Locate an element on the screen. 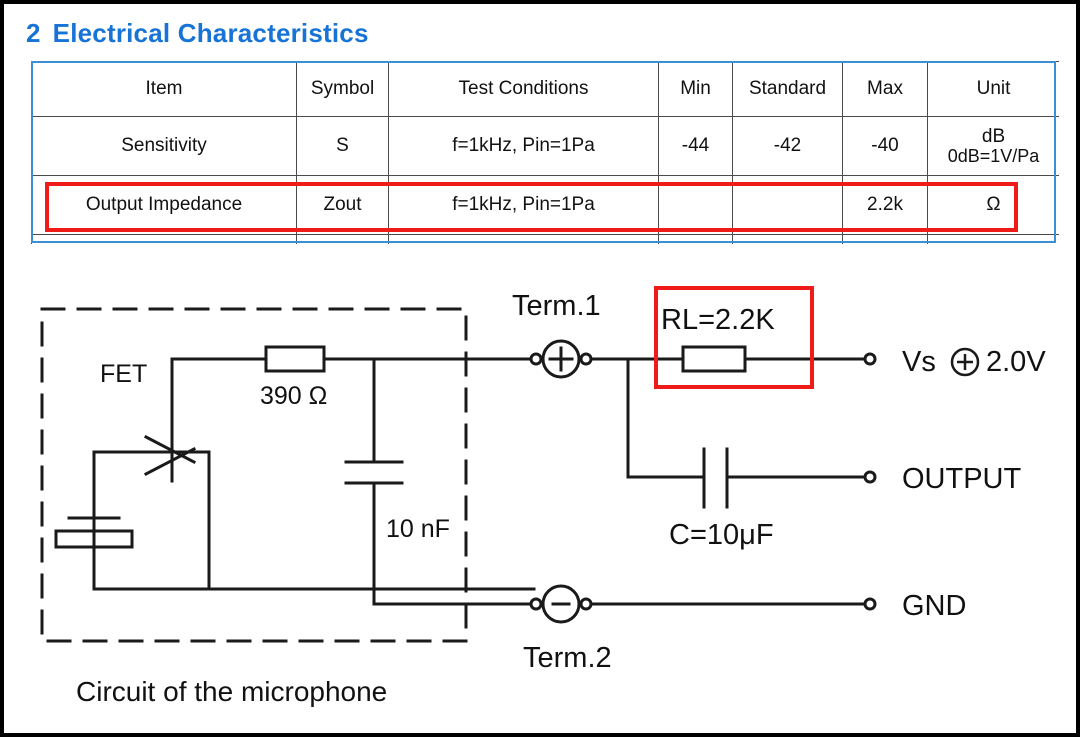  gnd-label: GND is located at coordinates (934, 606).